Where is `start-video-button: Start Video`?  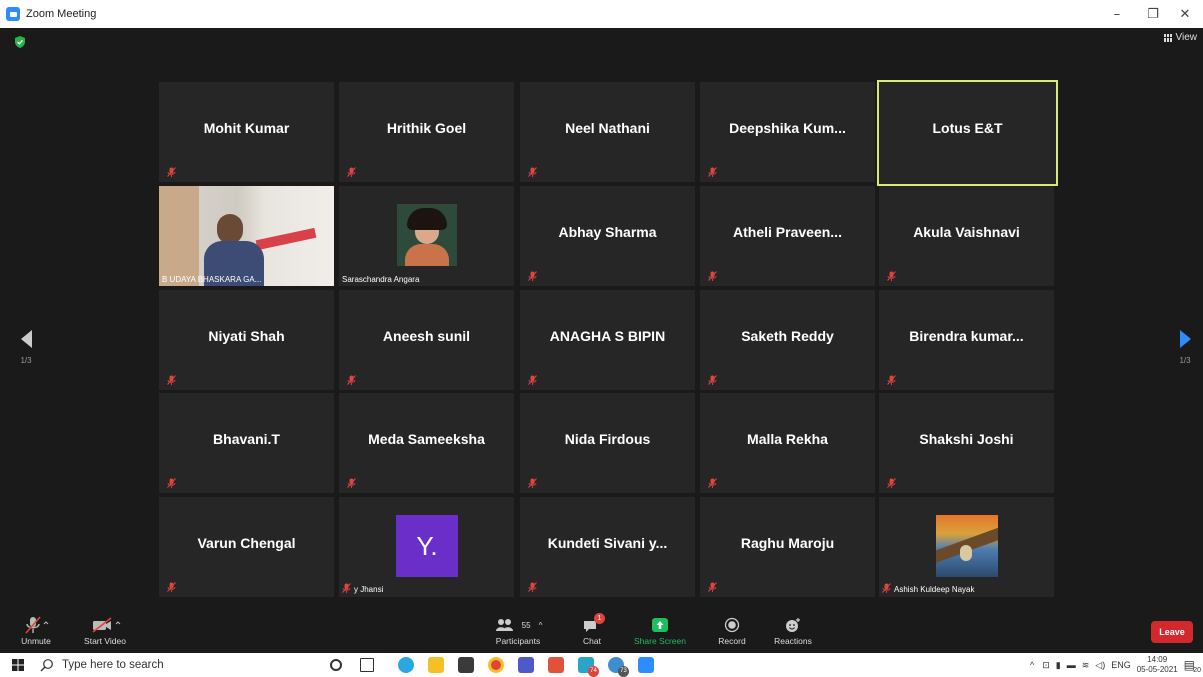
start-video-button: Start Video is located at coordinates (105, 630).